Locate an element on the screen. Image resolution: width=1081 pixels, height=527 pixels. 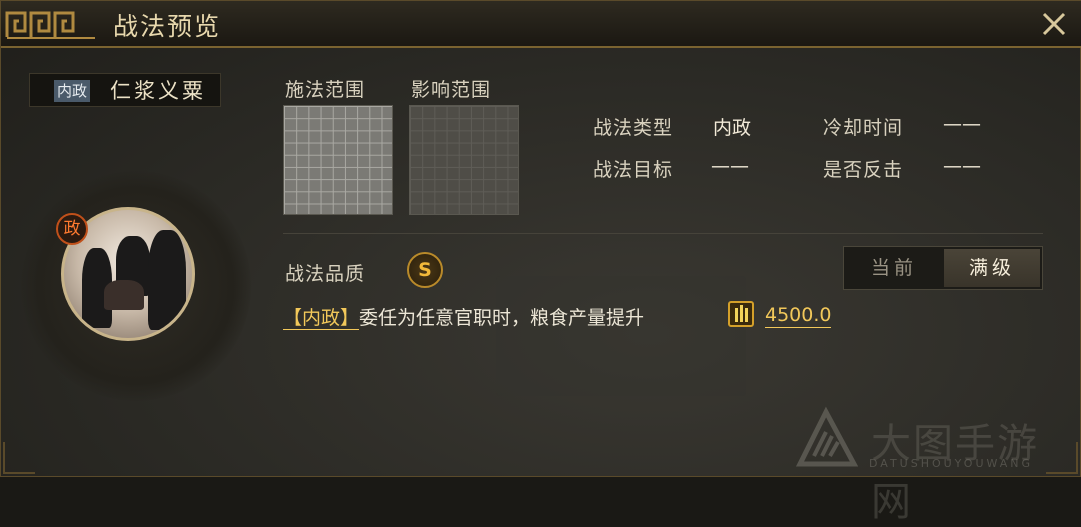
cooldown-label: 冷却时间 is located at coordinates (863, 128).